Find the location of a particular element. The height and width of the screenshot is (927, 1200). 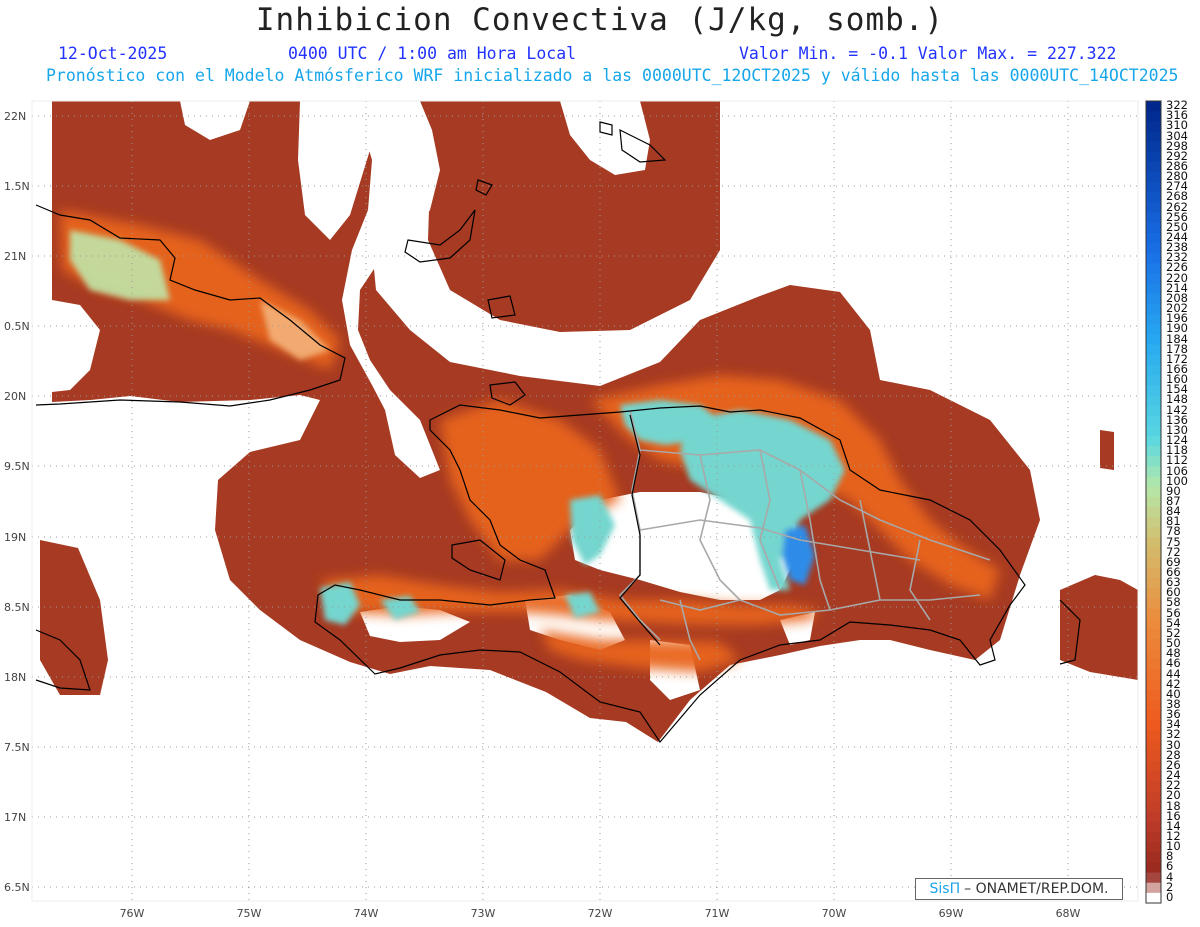

lon-label: 74W is located at coordinates (366, 913).